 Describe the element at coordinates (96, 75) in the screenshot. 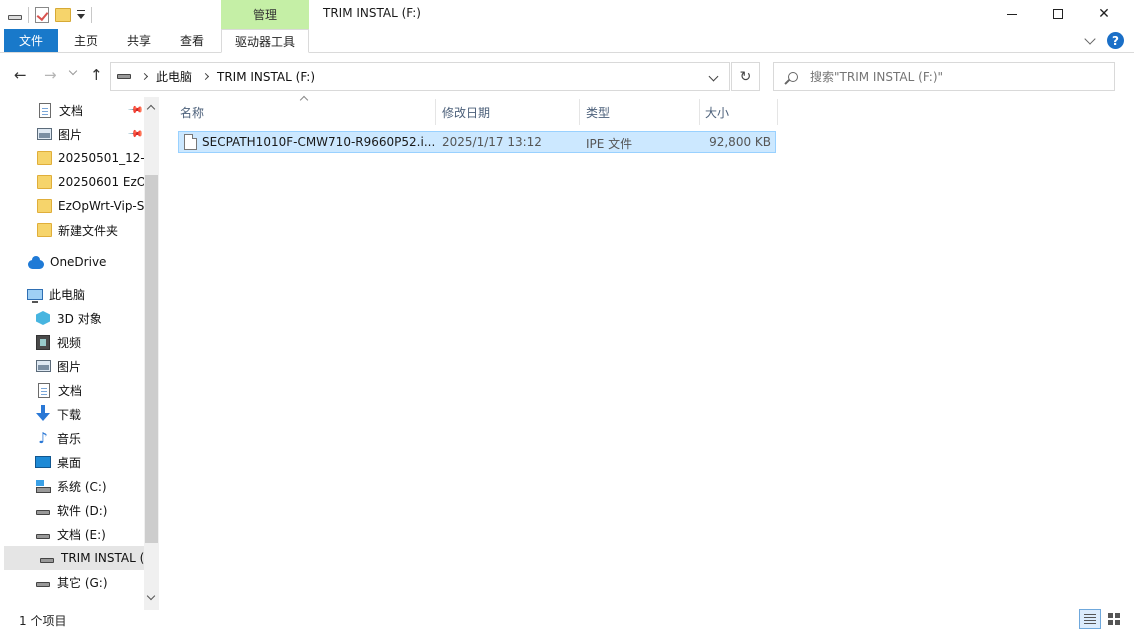

I see `up-button: ↑` at that location.